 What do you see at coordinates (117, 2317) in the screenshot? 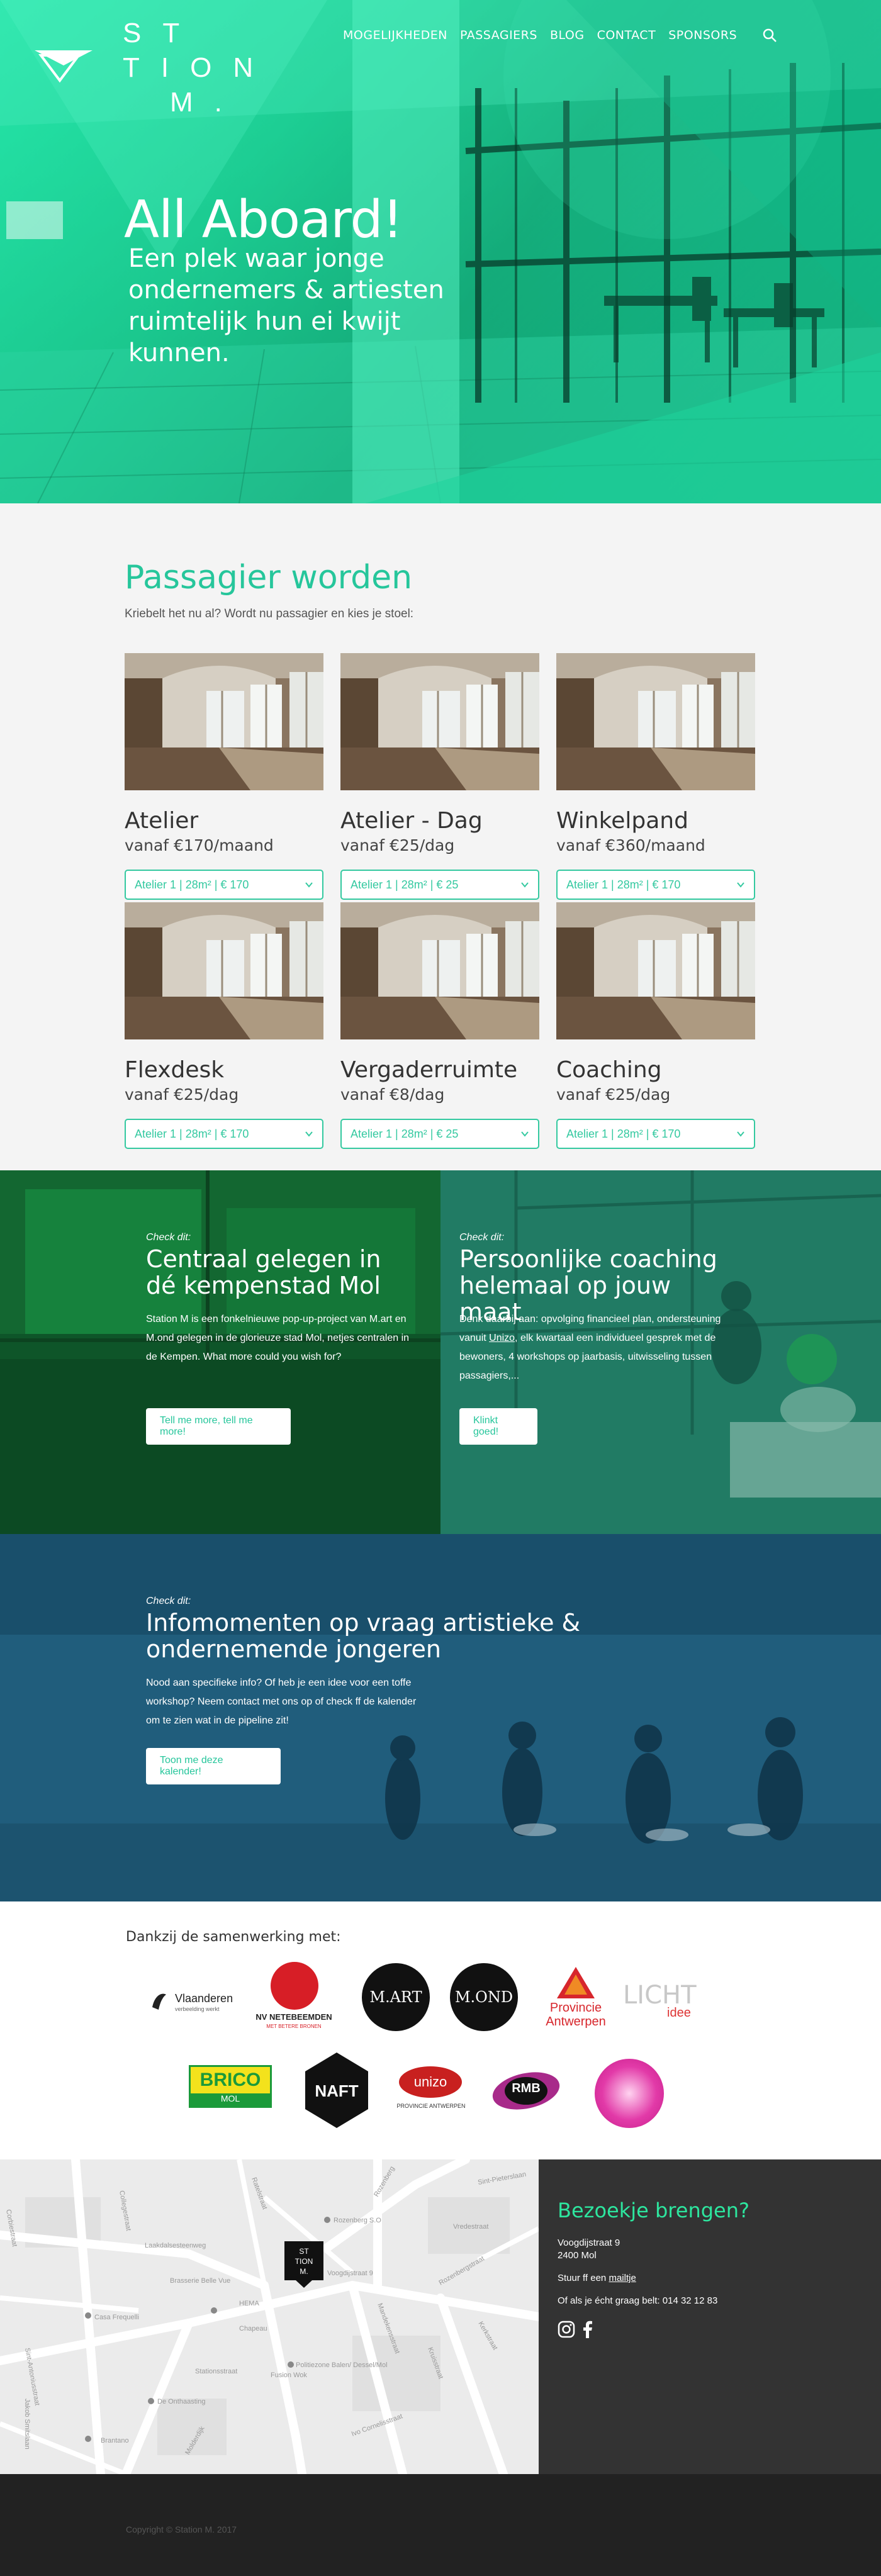
I see `map-label-casa: Casa Frequelli` at bounding box center [117, 2317].